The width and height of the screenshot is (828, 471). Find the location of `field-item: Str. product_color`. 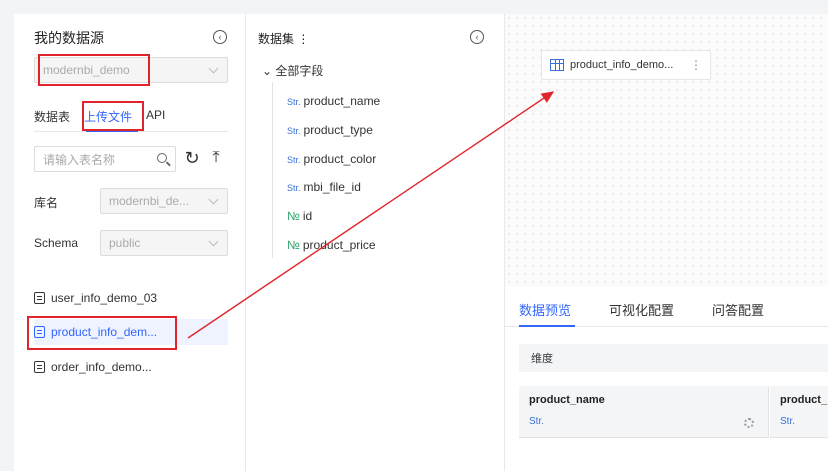

field-item: Str. product_color is located at coordinates (331, 159).